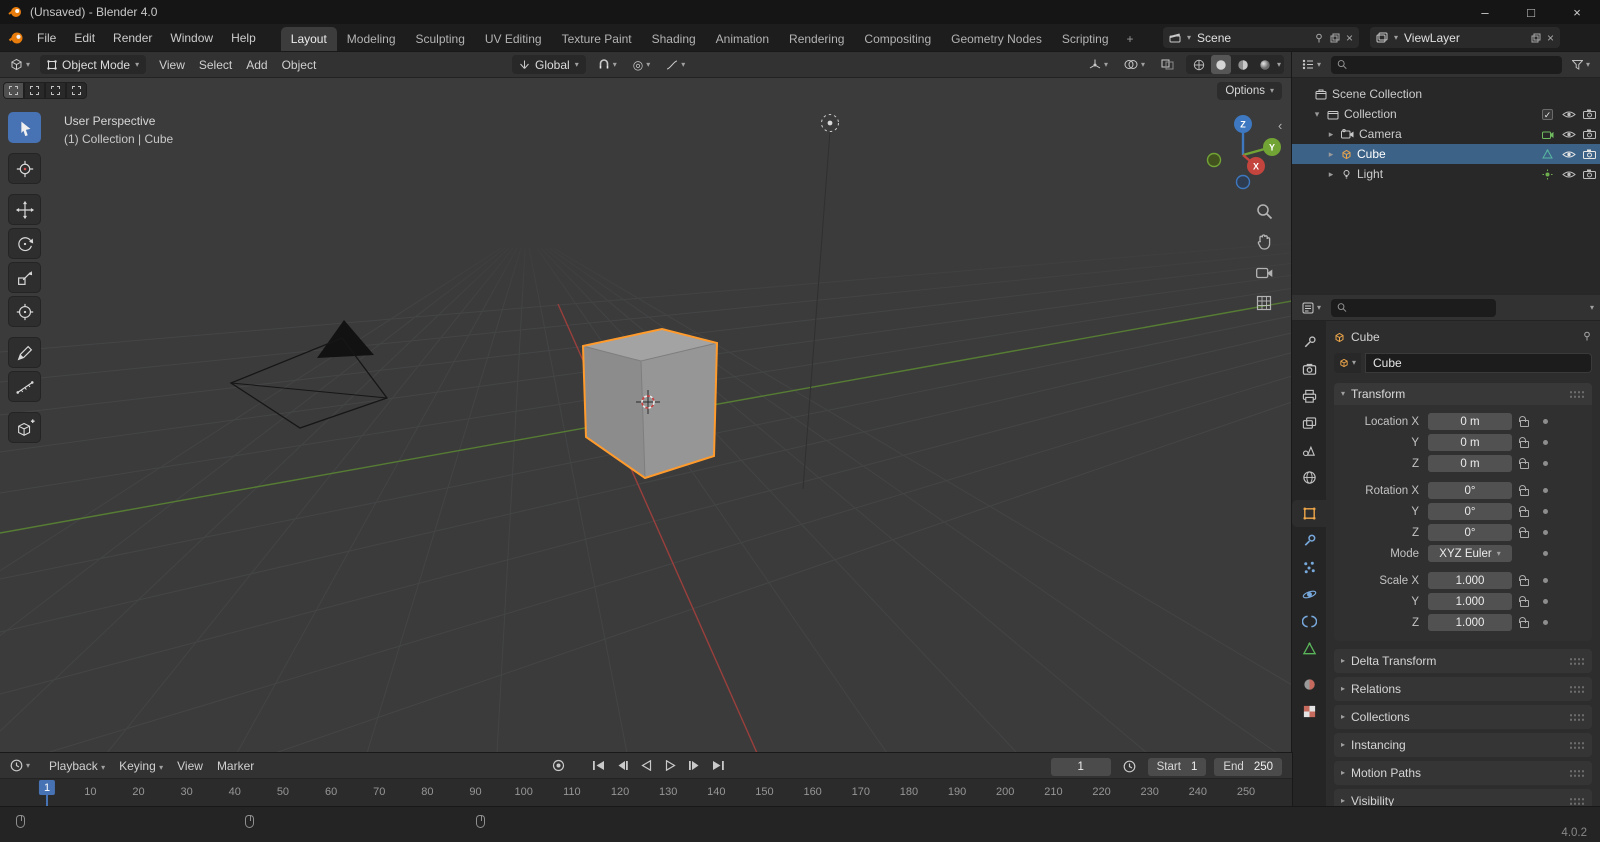  What do you see at coordinates (607, 64) in the screenshot?
I see `snap-toggle-button: ▾` at bounding box center [607, 64].